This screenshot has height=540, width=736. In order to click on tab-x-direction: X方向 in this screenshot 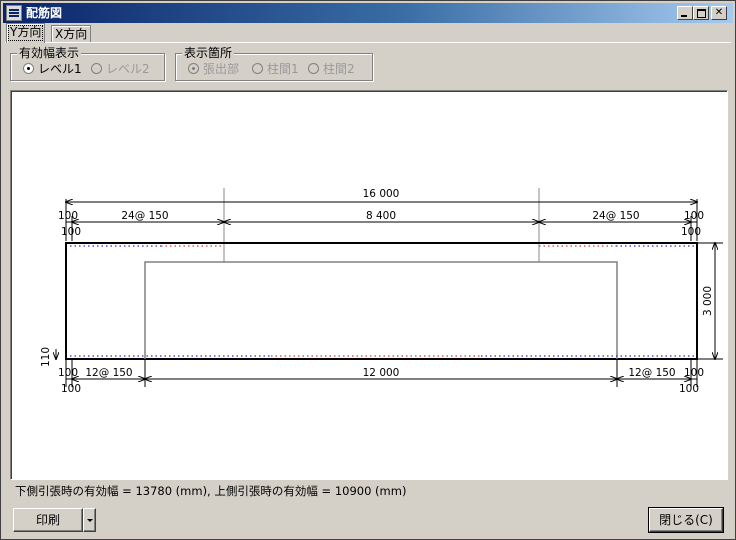, I will do `click(71, 34)`.